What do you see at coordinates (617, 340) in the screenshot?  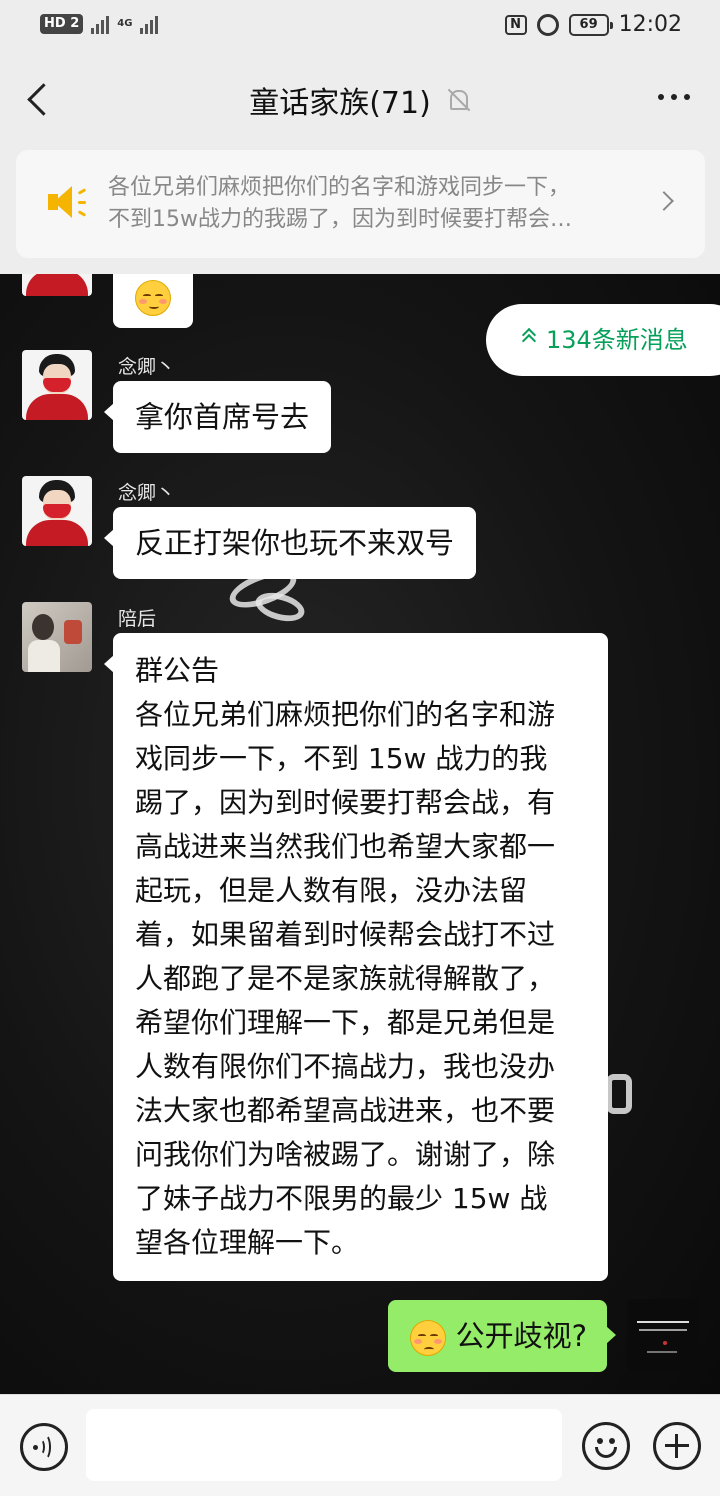 I see `new-messages-label: 134条新消息` at bounding box center [617, 340].